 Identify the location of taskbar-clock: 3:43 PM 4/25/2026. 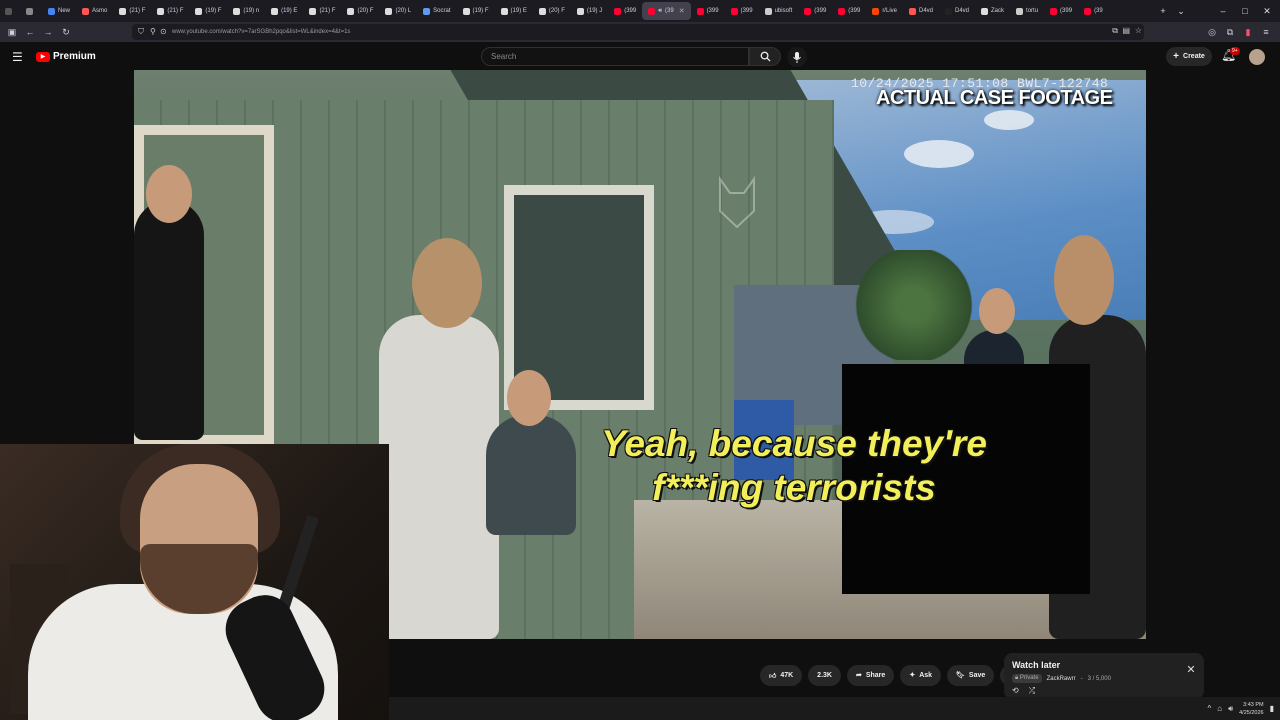
(1251, 709).